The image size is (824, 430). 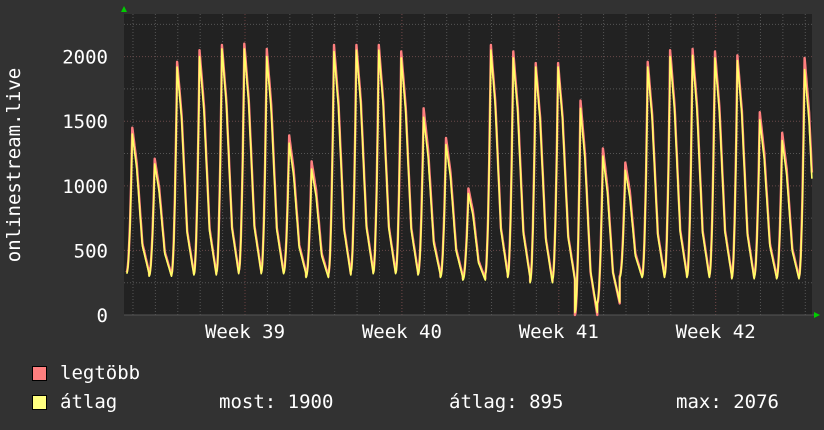 I want to click on legend-label-avg: átlag, so click(x=89, y=402).